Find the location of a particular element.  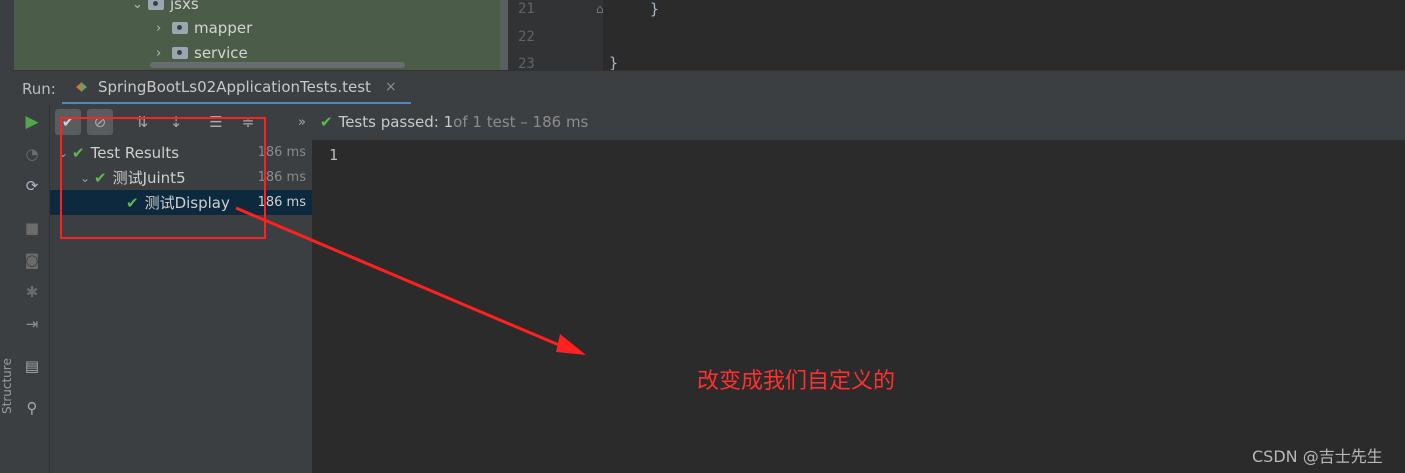

annotation-text: 改变成我们自定义的 is located at coordinates (796, 381).